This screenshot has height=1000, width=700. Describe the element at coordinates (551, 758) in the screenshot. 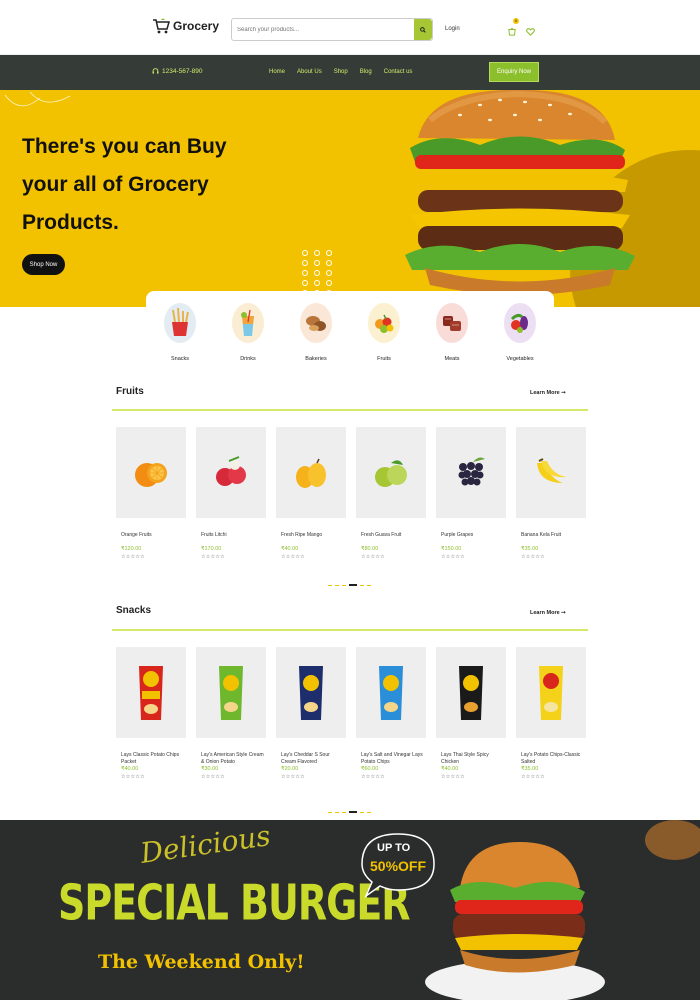

I see `product-name: Lay's Potato Chips-Classic Salted` at that location.